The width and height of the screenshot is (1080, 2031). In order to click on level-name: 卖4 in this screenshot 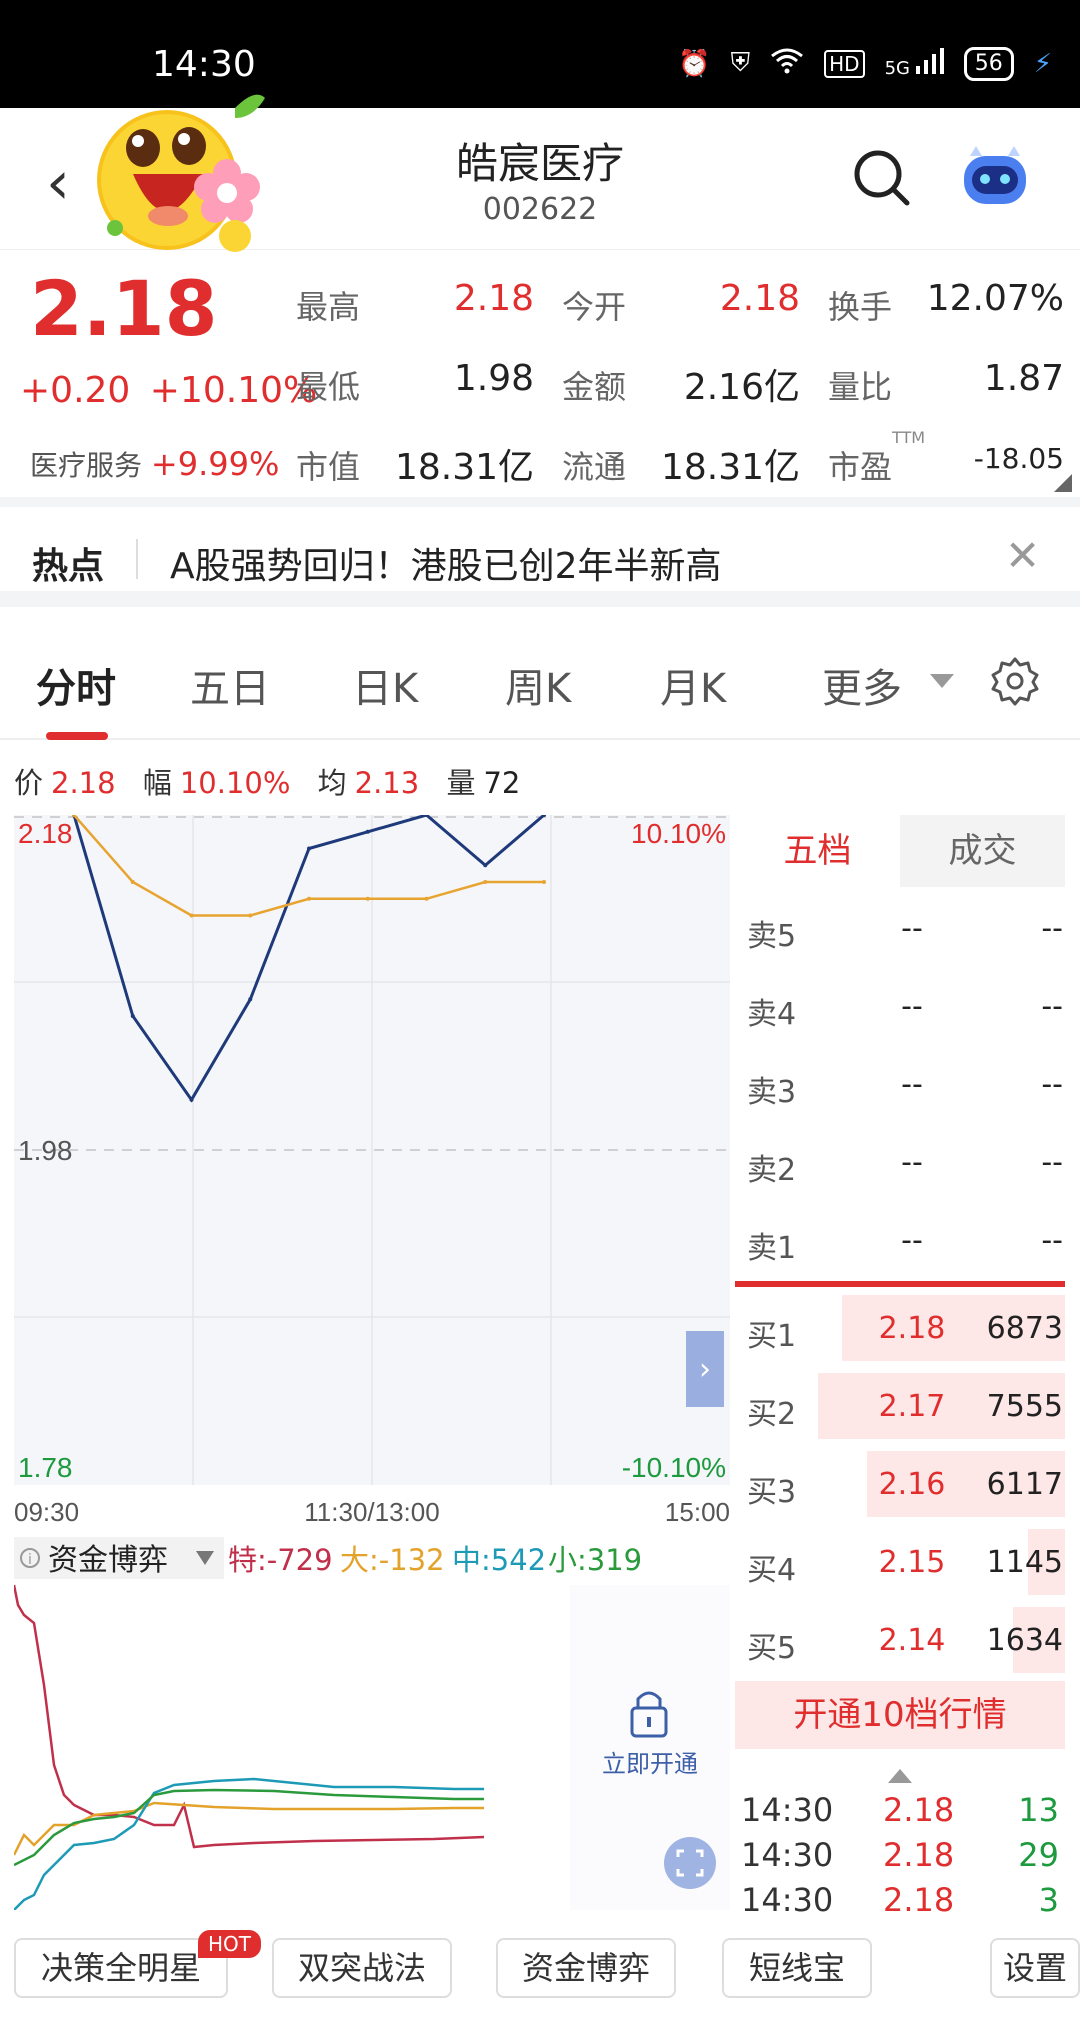, I will do `click(772, 1014)`.